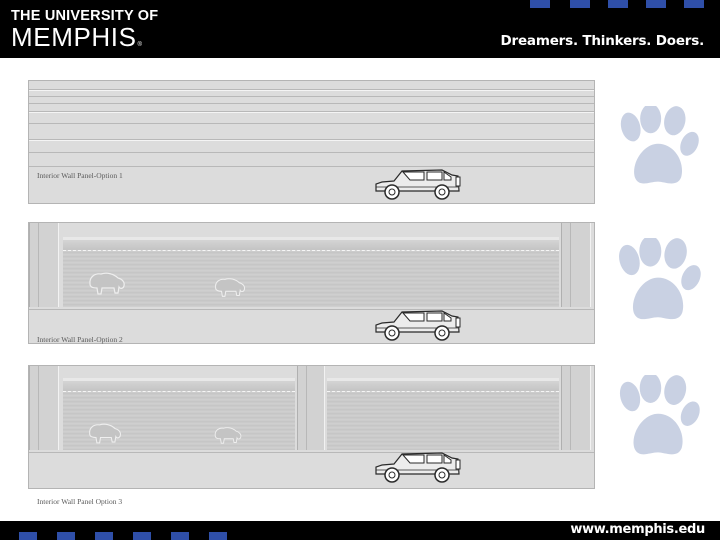  What do you see at coordinates (80, 175) in the screenshot?
I see `panel-label-1: Interior Wall Panel-Option 1` at bounding box center [80, 175].